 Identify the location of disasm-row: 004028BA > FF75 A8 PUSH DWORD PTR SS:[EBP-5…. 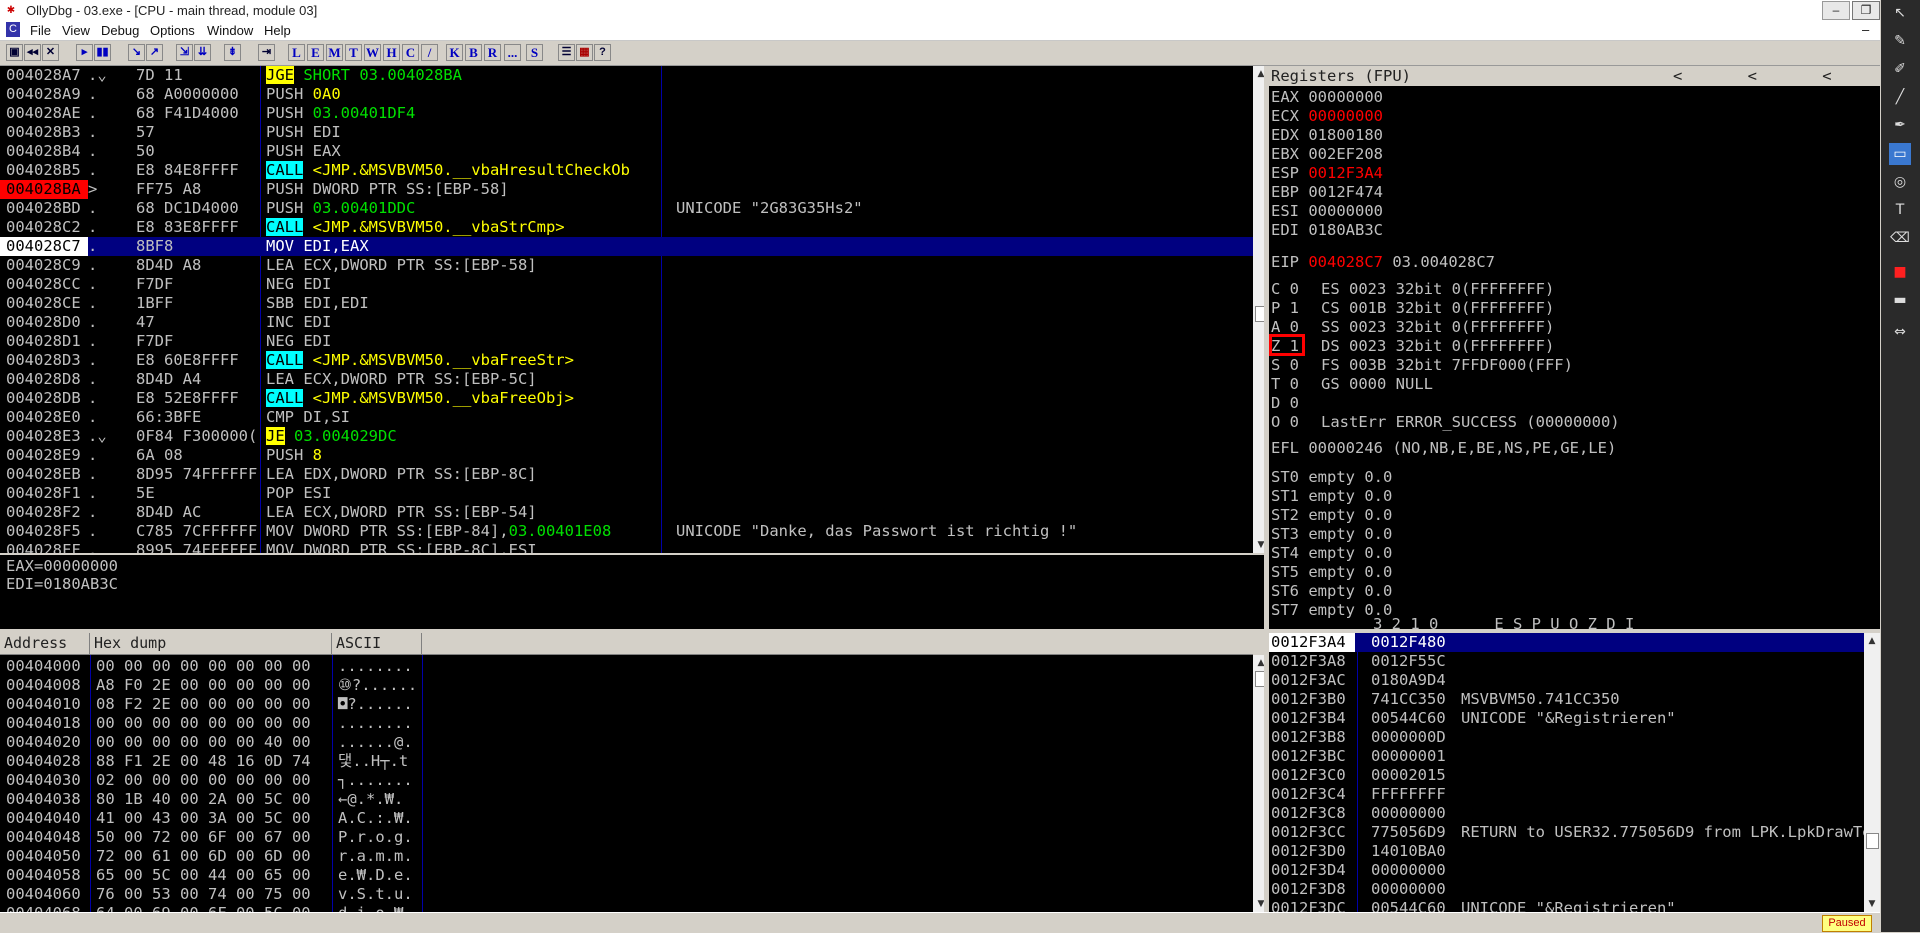
(626, 189).